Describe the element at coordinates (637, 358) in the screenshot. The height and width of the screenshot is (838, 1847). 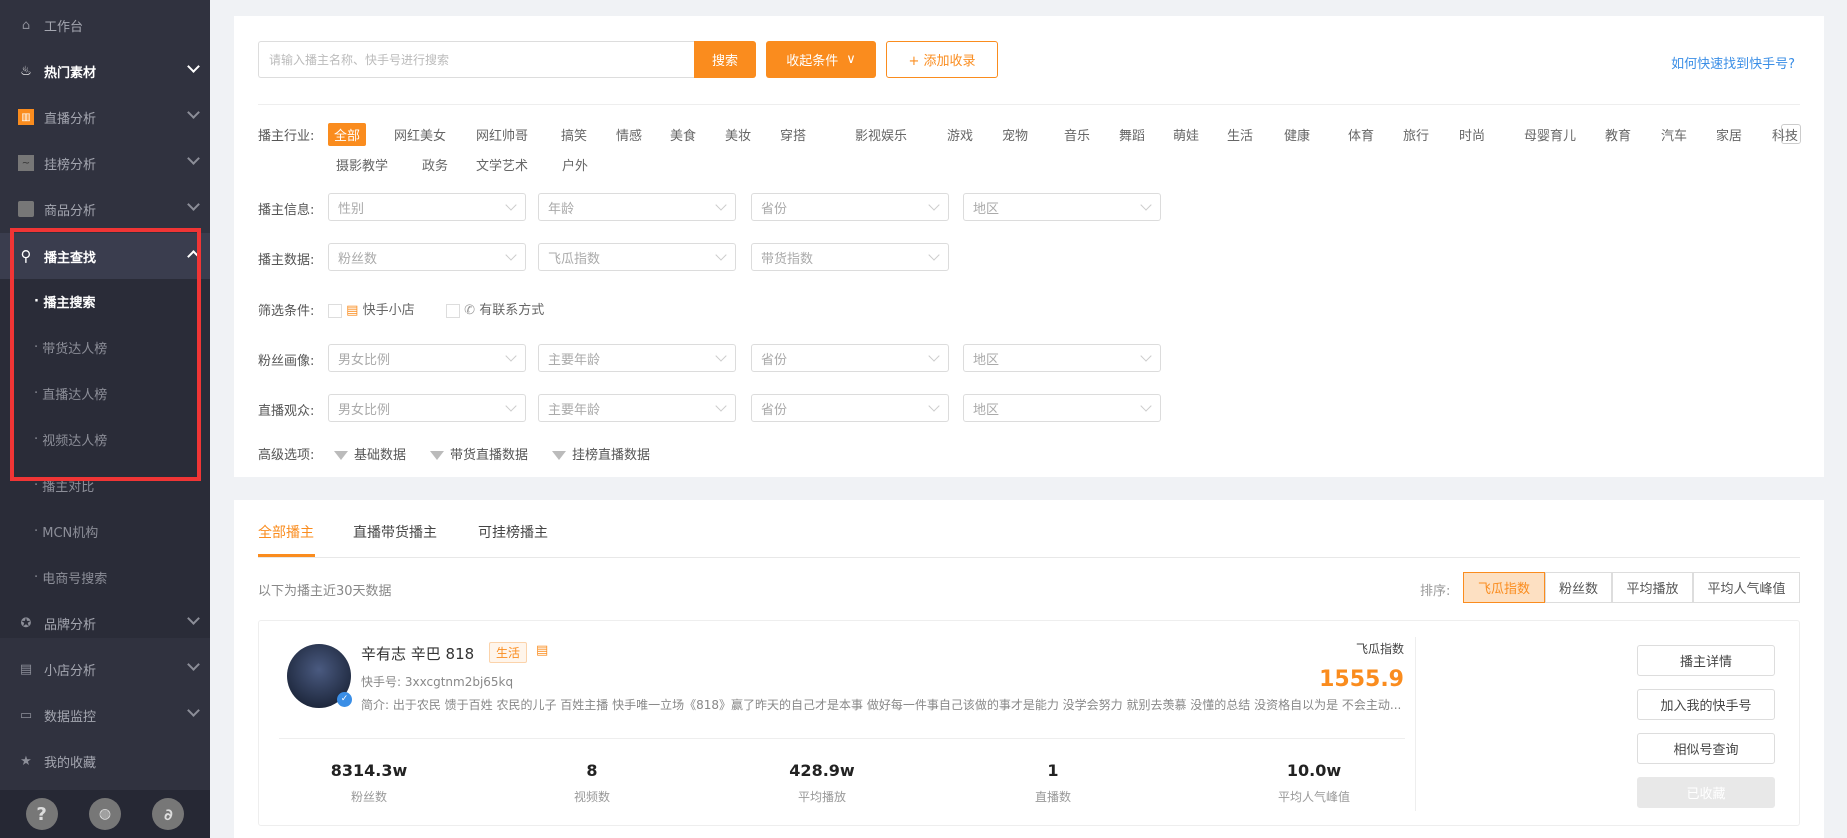
I see `fan-select: 主要年龄` at that location.